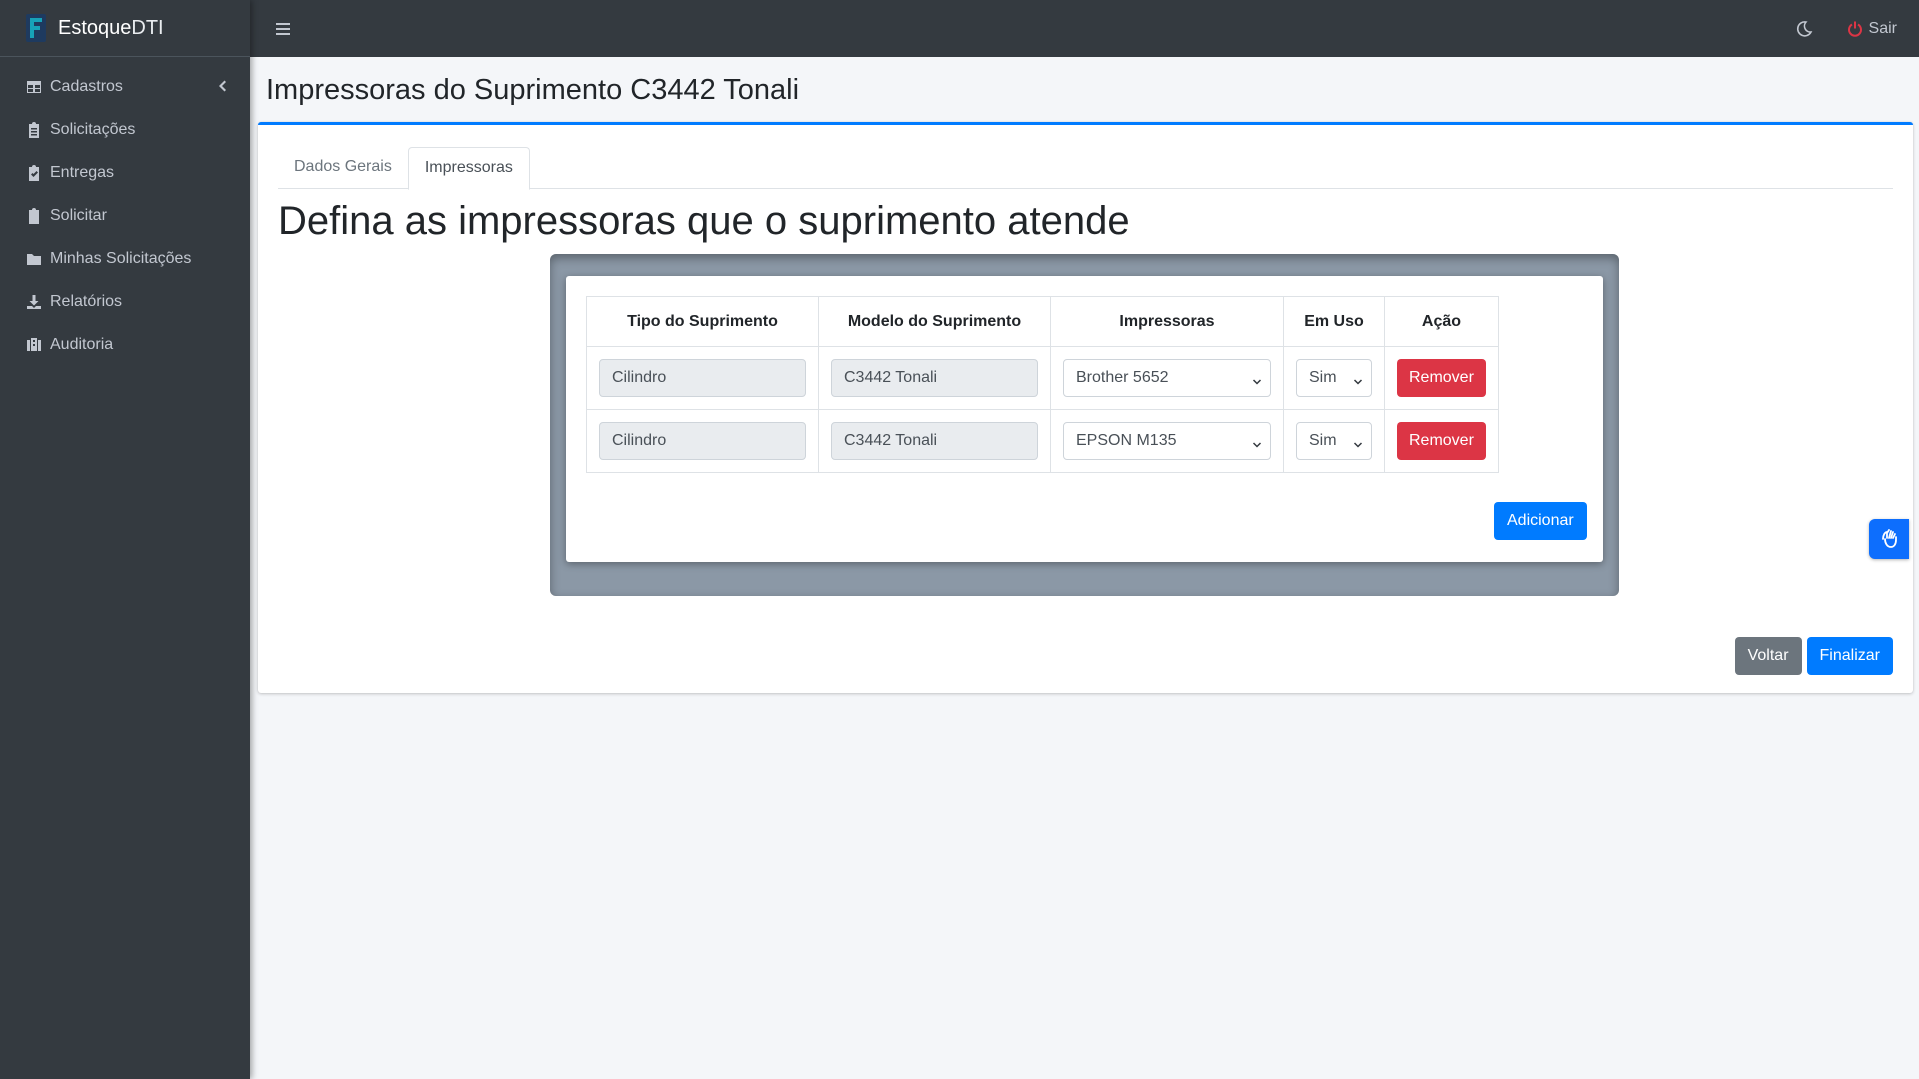 The height and width of the screenshot is (1079, 1919). What do you see at coordinates (125, 215) in the screenshot?
I see `sidebar-item-solicitar: Solicitar` at bounding box center [125, 215].